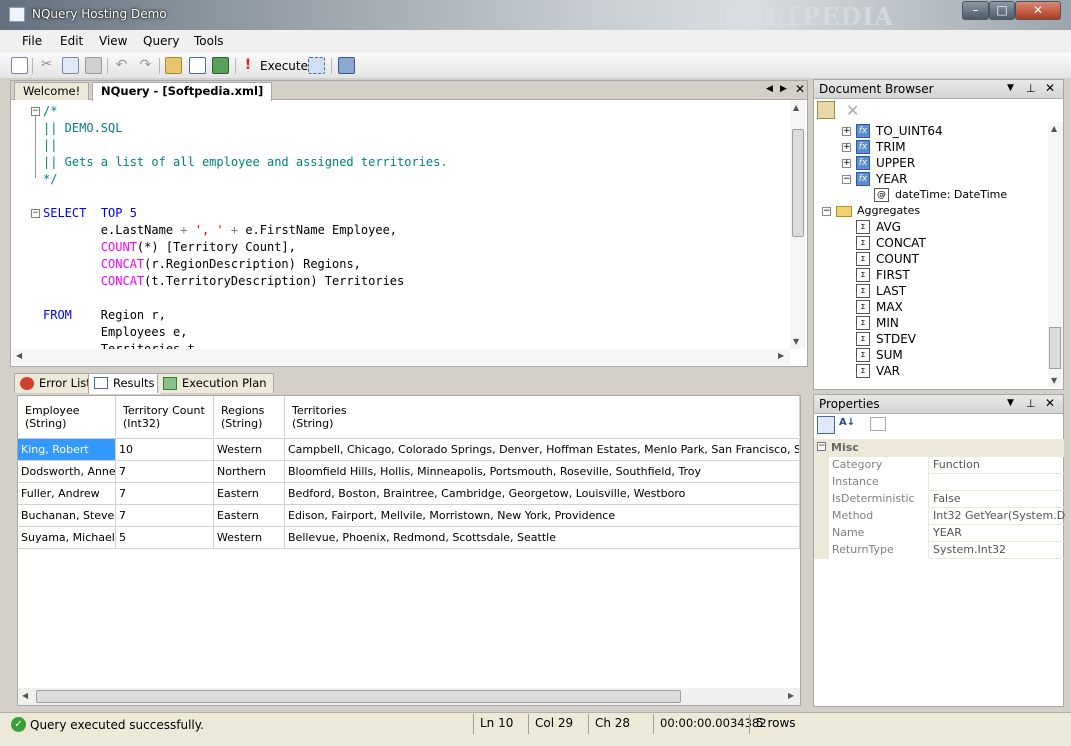  What do you see at coordinates (878, 424) in the screenshot?
I see `property-pages-icon` at bounding box center [878, 424].